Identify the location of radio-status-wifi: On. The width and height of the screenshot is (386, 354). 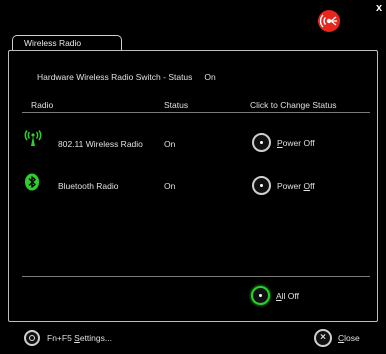
(170, 144).